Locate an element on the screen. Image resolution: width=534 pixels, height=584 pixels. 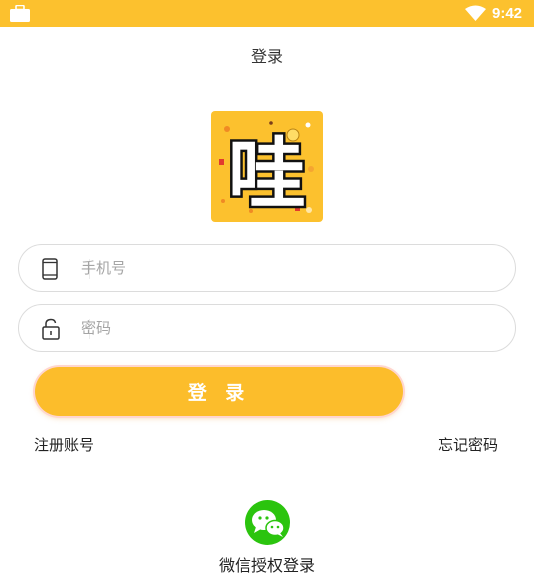
phone-icon is located at coordinates (50, 271).